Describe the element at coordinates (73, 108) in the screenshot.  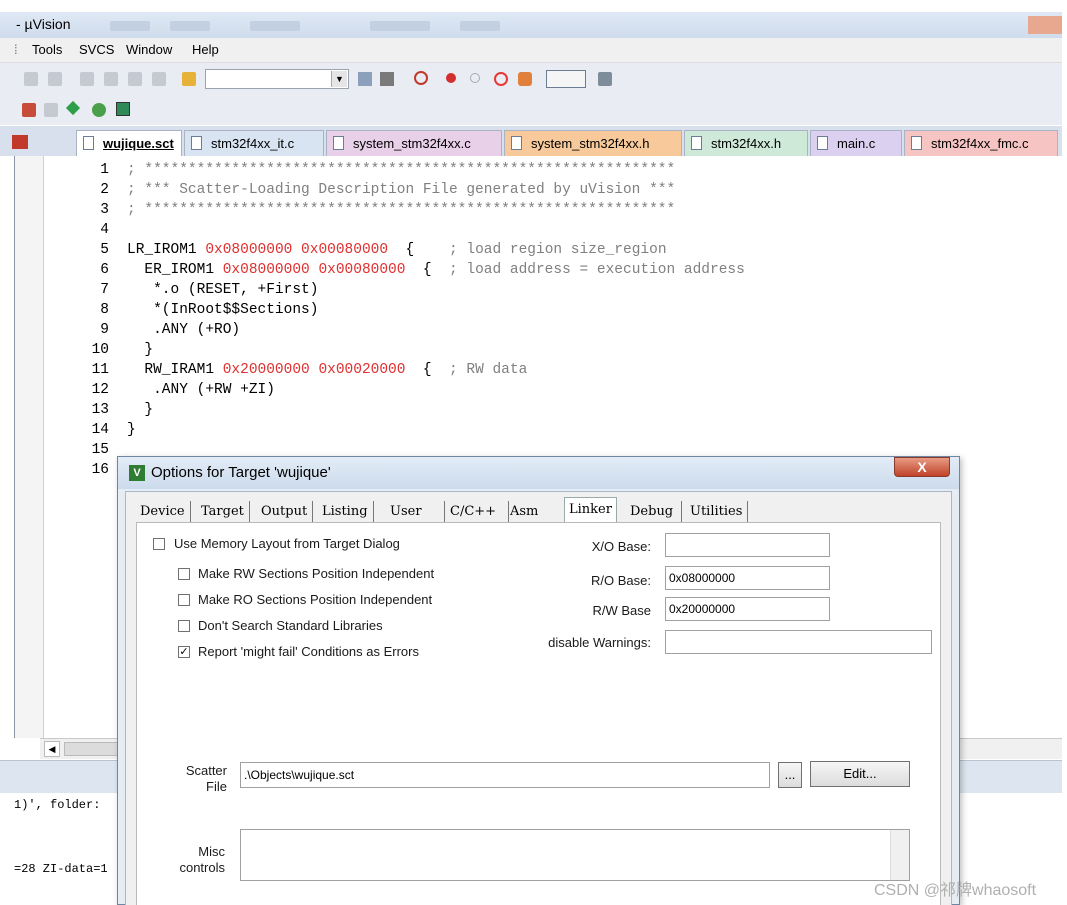
I see `manage-components-icon` at that location.